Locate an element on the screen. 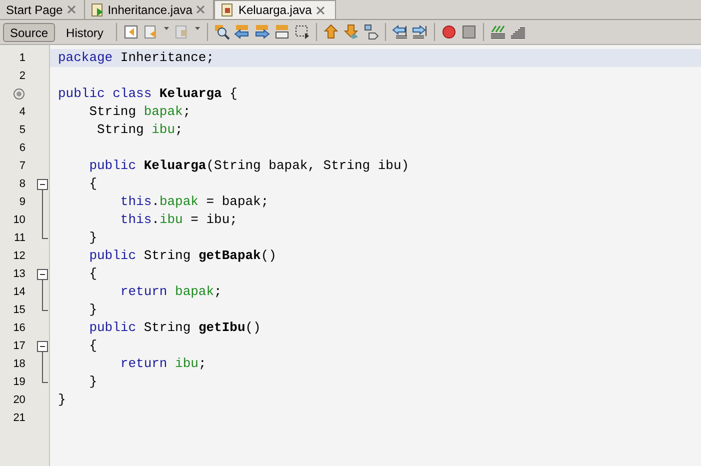  code-line: return bapak; is located at coordinates (170, 292).